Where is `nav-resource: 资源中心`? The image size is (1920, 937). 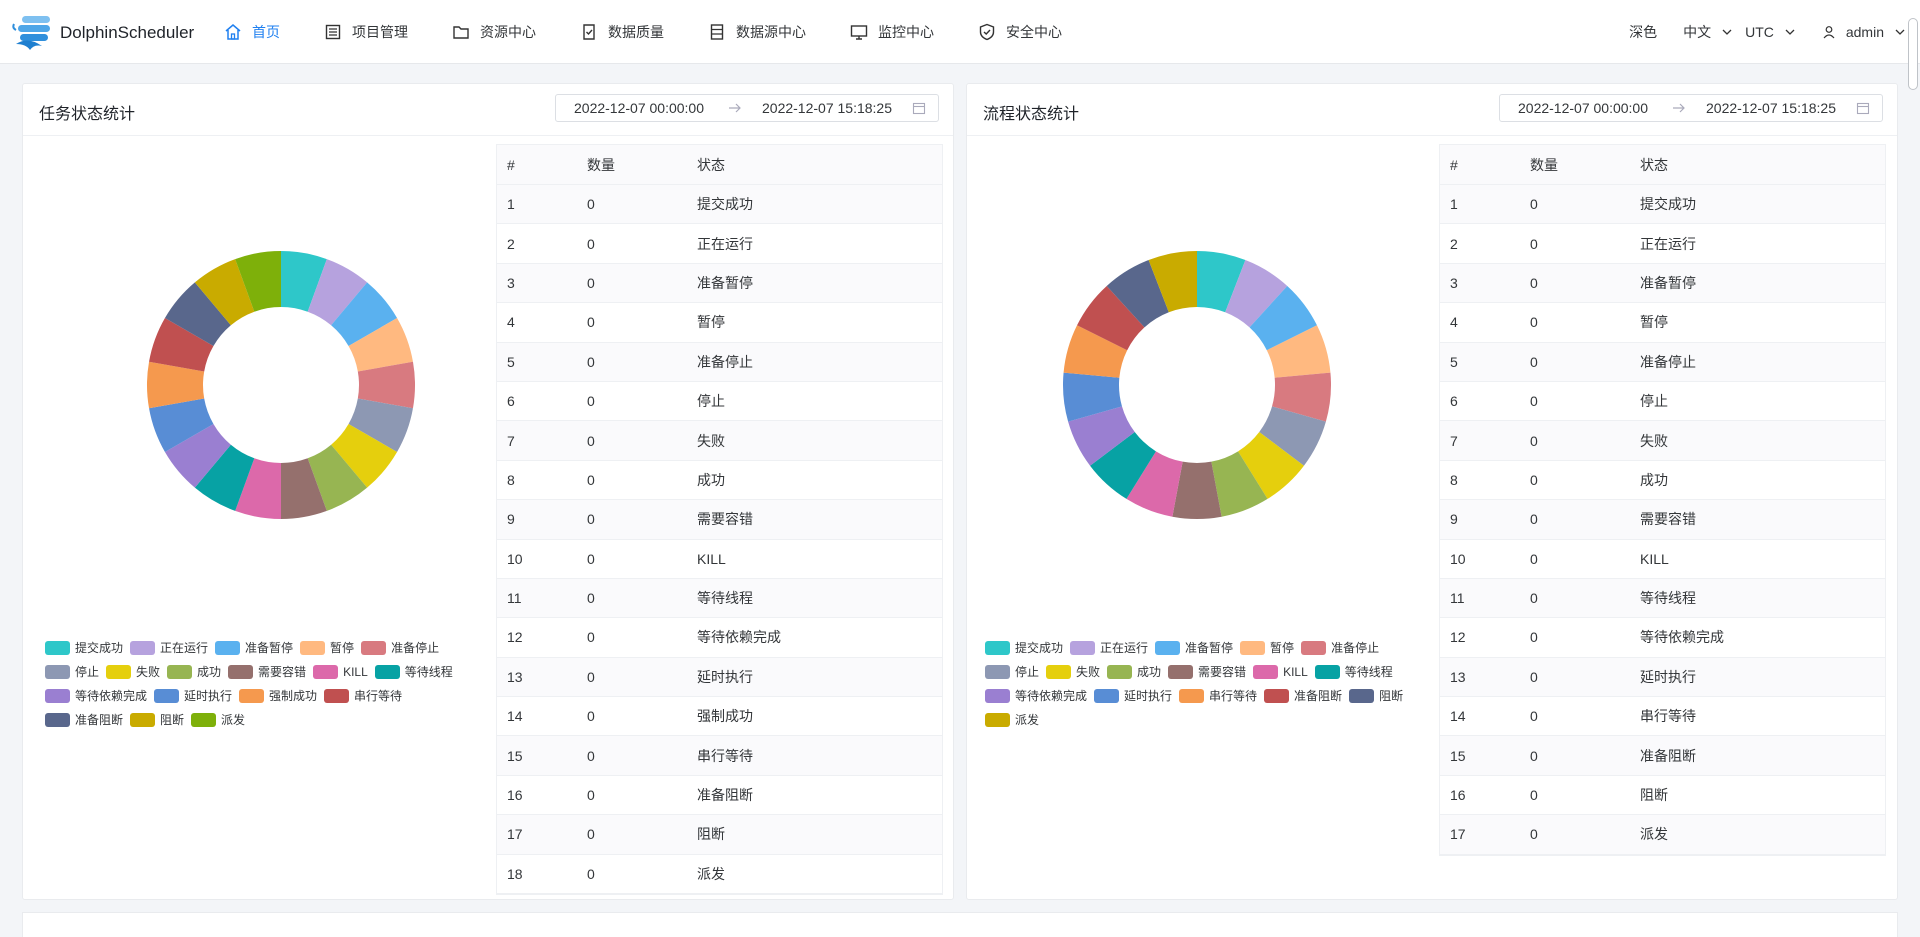
nav-resource: 资源中心 is located at coordinates (494, 32).